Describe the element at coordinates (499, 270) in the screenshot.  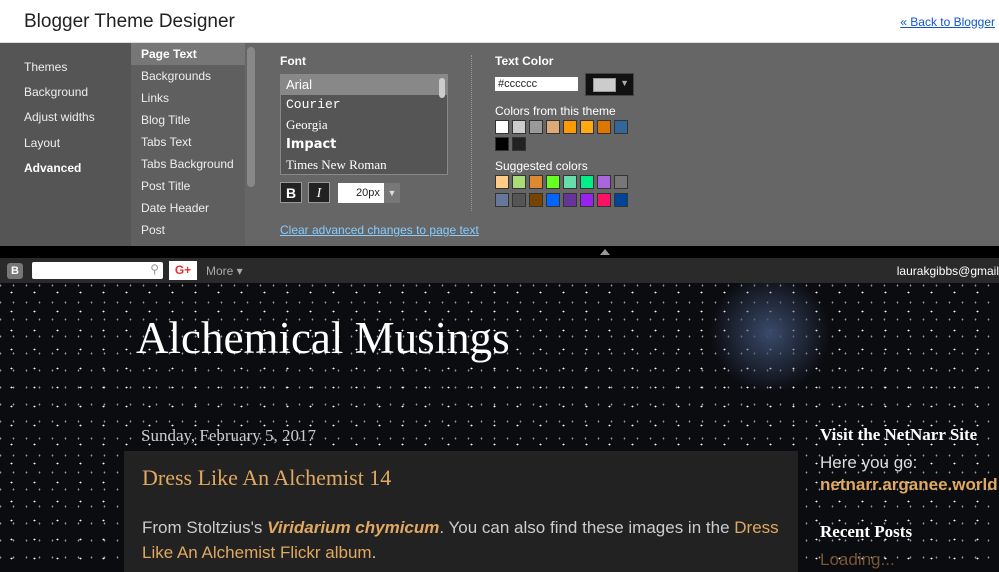
I see `blogger-navbar: B ⚲ G+ More ▾ laurakgibbs@gmail` at that location.